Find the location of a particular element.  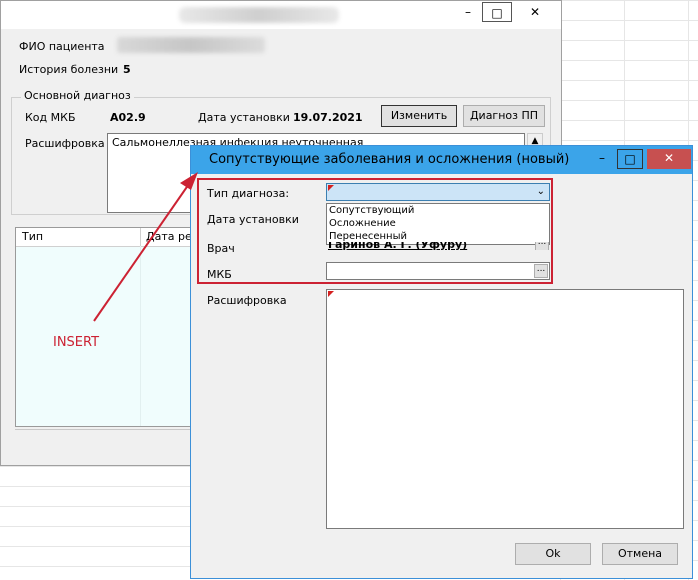

grid-header: Тип Дата ре is located at coordinates (110, 237).